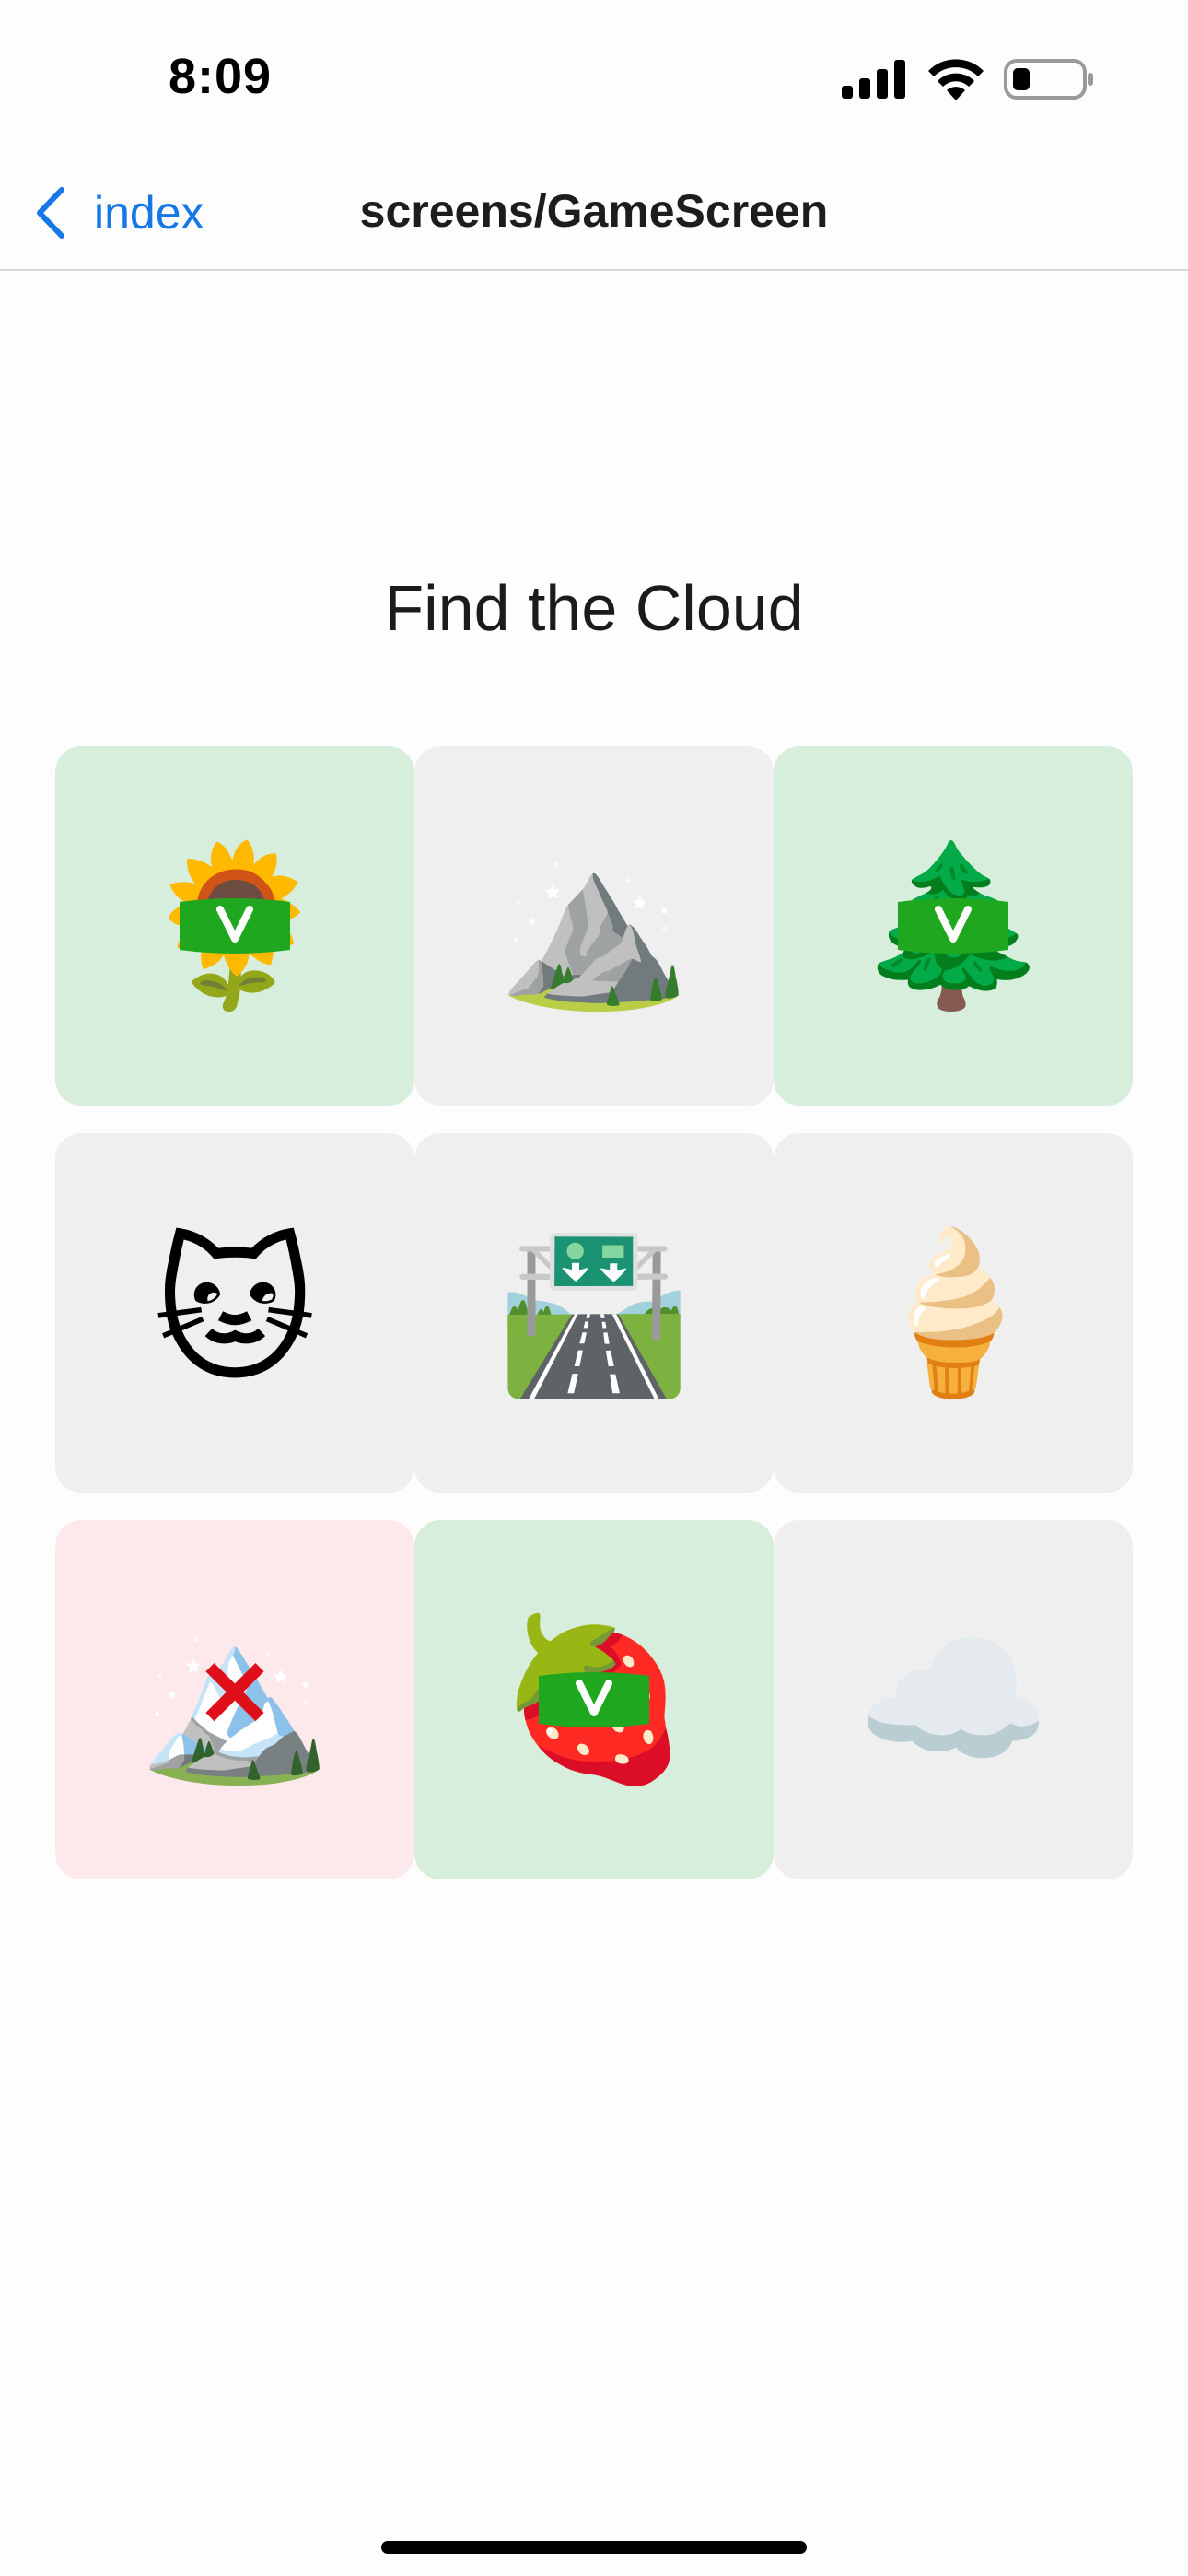 Image resolution: width=1188 pixels, height=2576 pixels. I want to click on tile-snow-mountain: 🏔️, so click(234, 1699).